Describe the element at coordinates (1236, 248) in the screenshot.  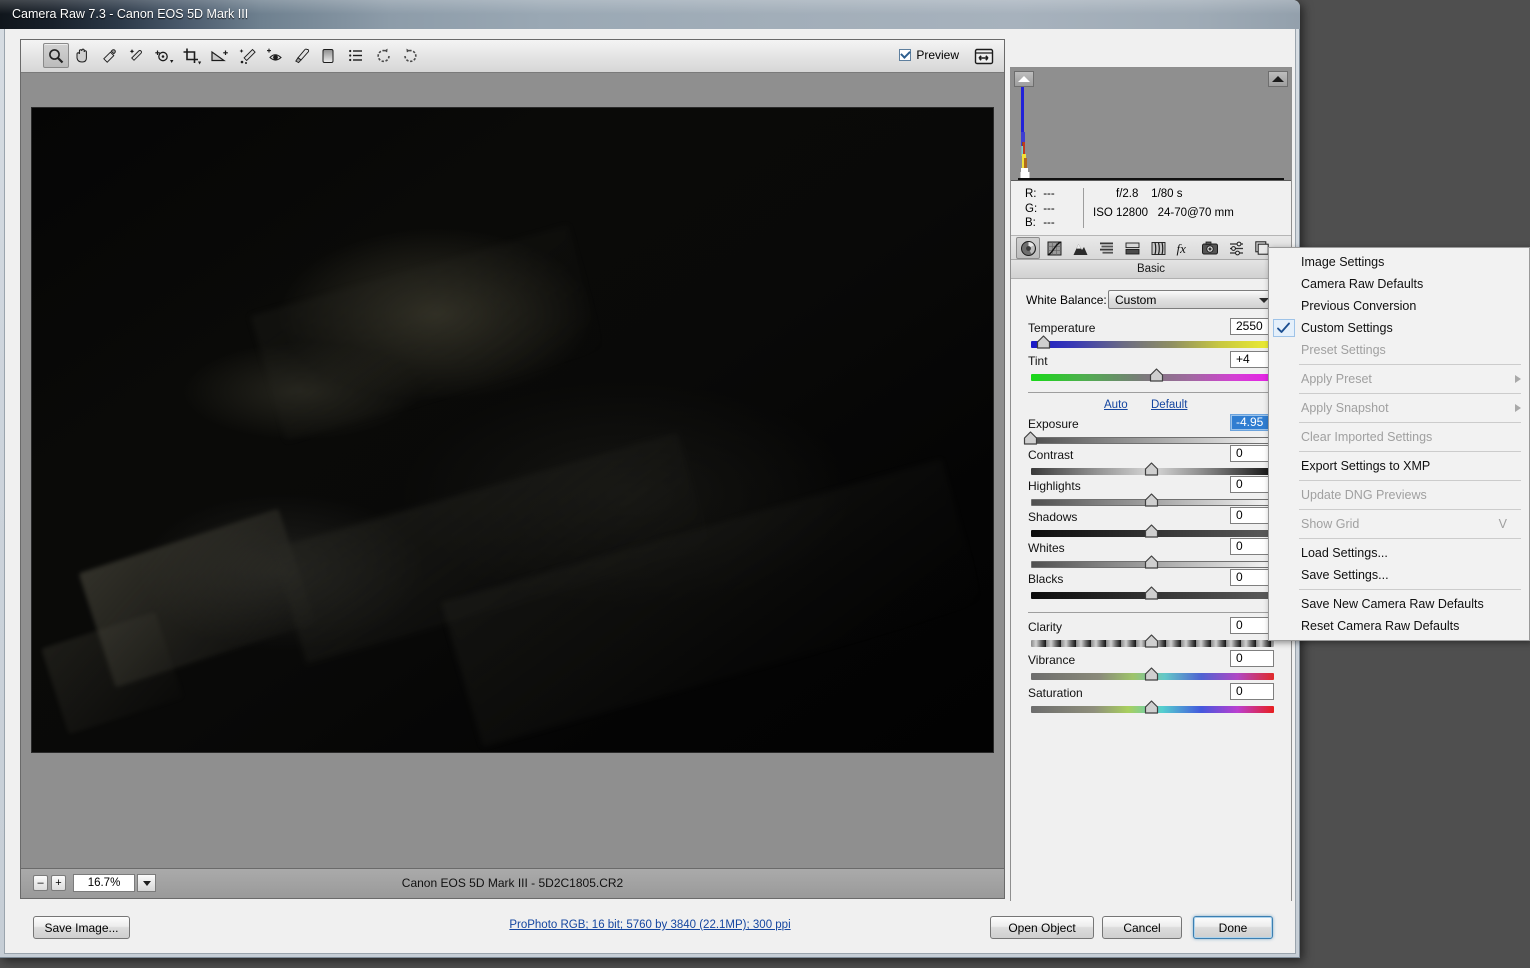
I see `tab-presets` at that location.